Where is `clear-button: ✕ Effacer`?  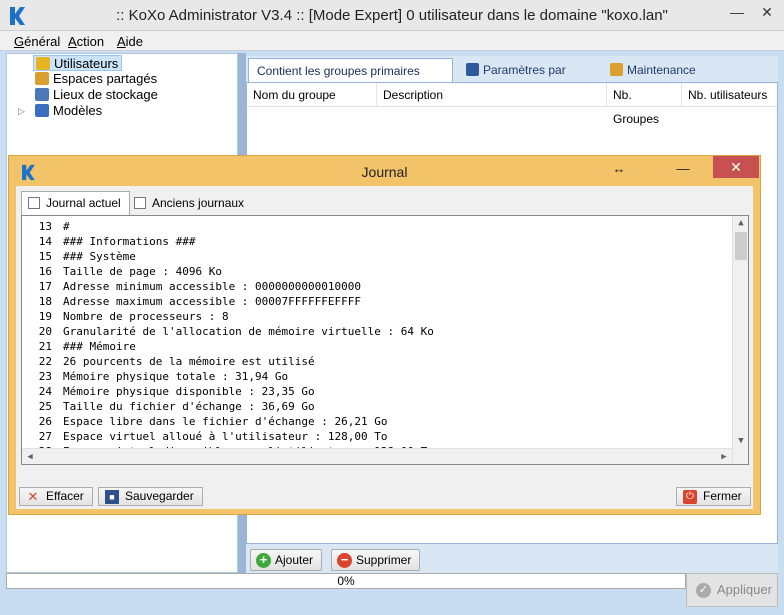
clear-button: ✕ Effacer is located at coordinates (56, 496).